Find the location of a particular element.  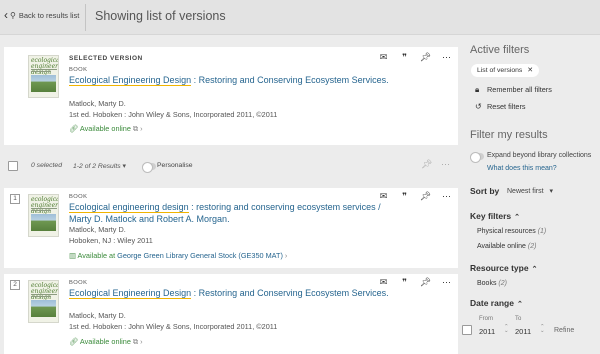

to-label: To is located at coordinates (518, 319).